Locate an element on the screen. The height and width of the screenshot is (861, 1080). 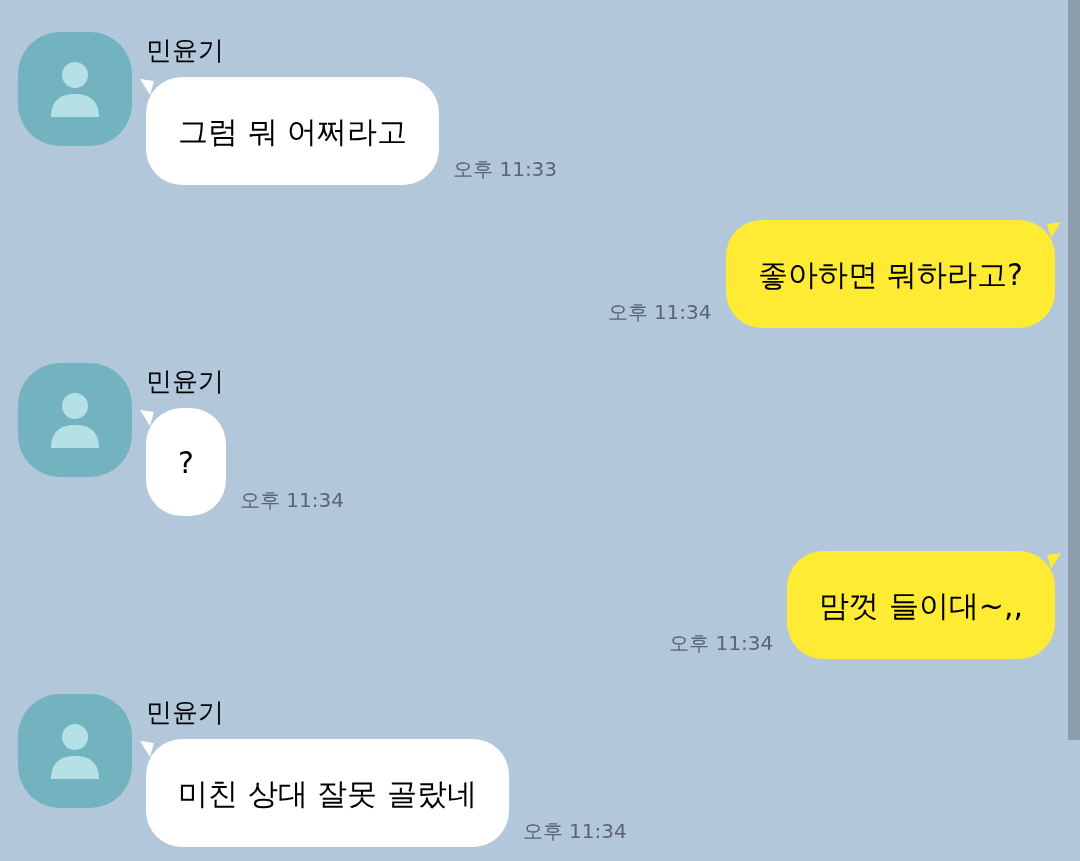
message-bubble: 미친 상대 잘못 골랐네 is located at coordinates (327, 793).